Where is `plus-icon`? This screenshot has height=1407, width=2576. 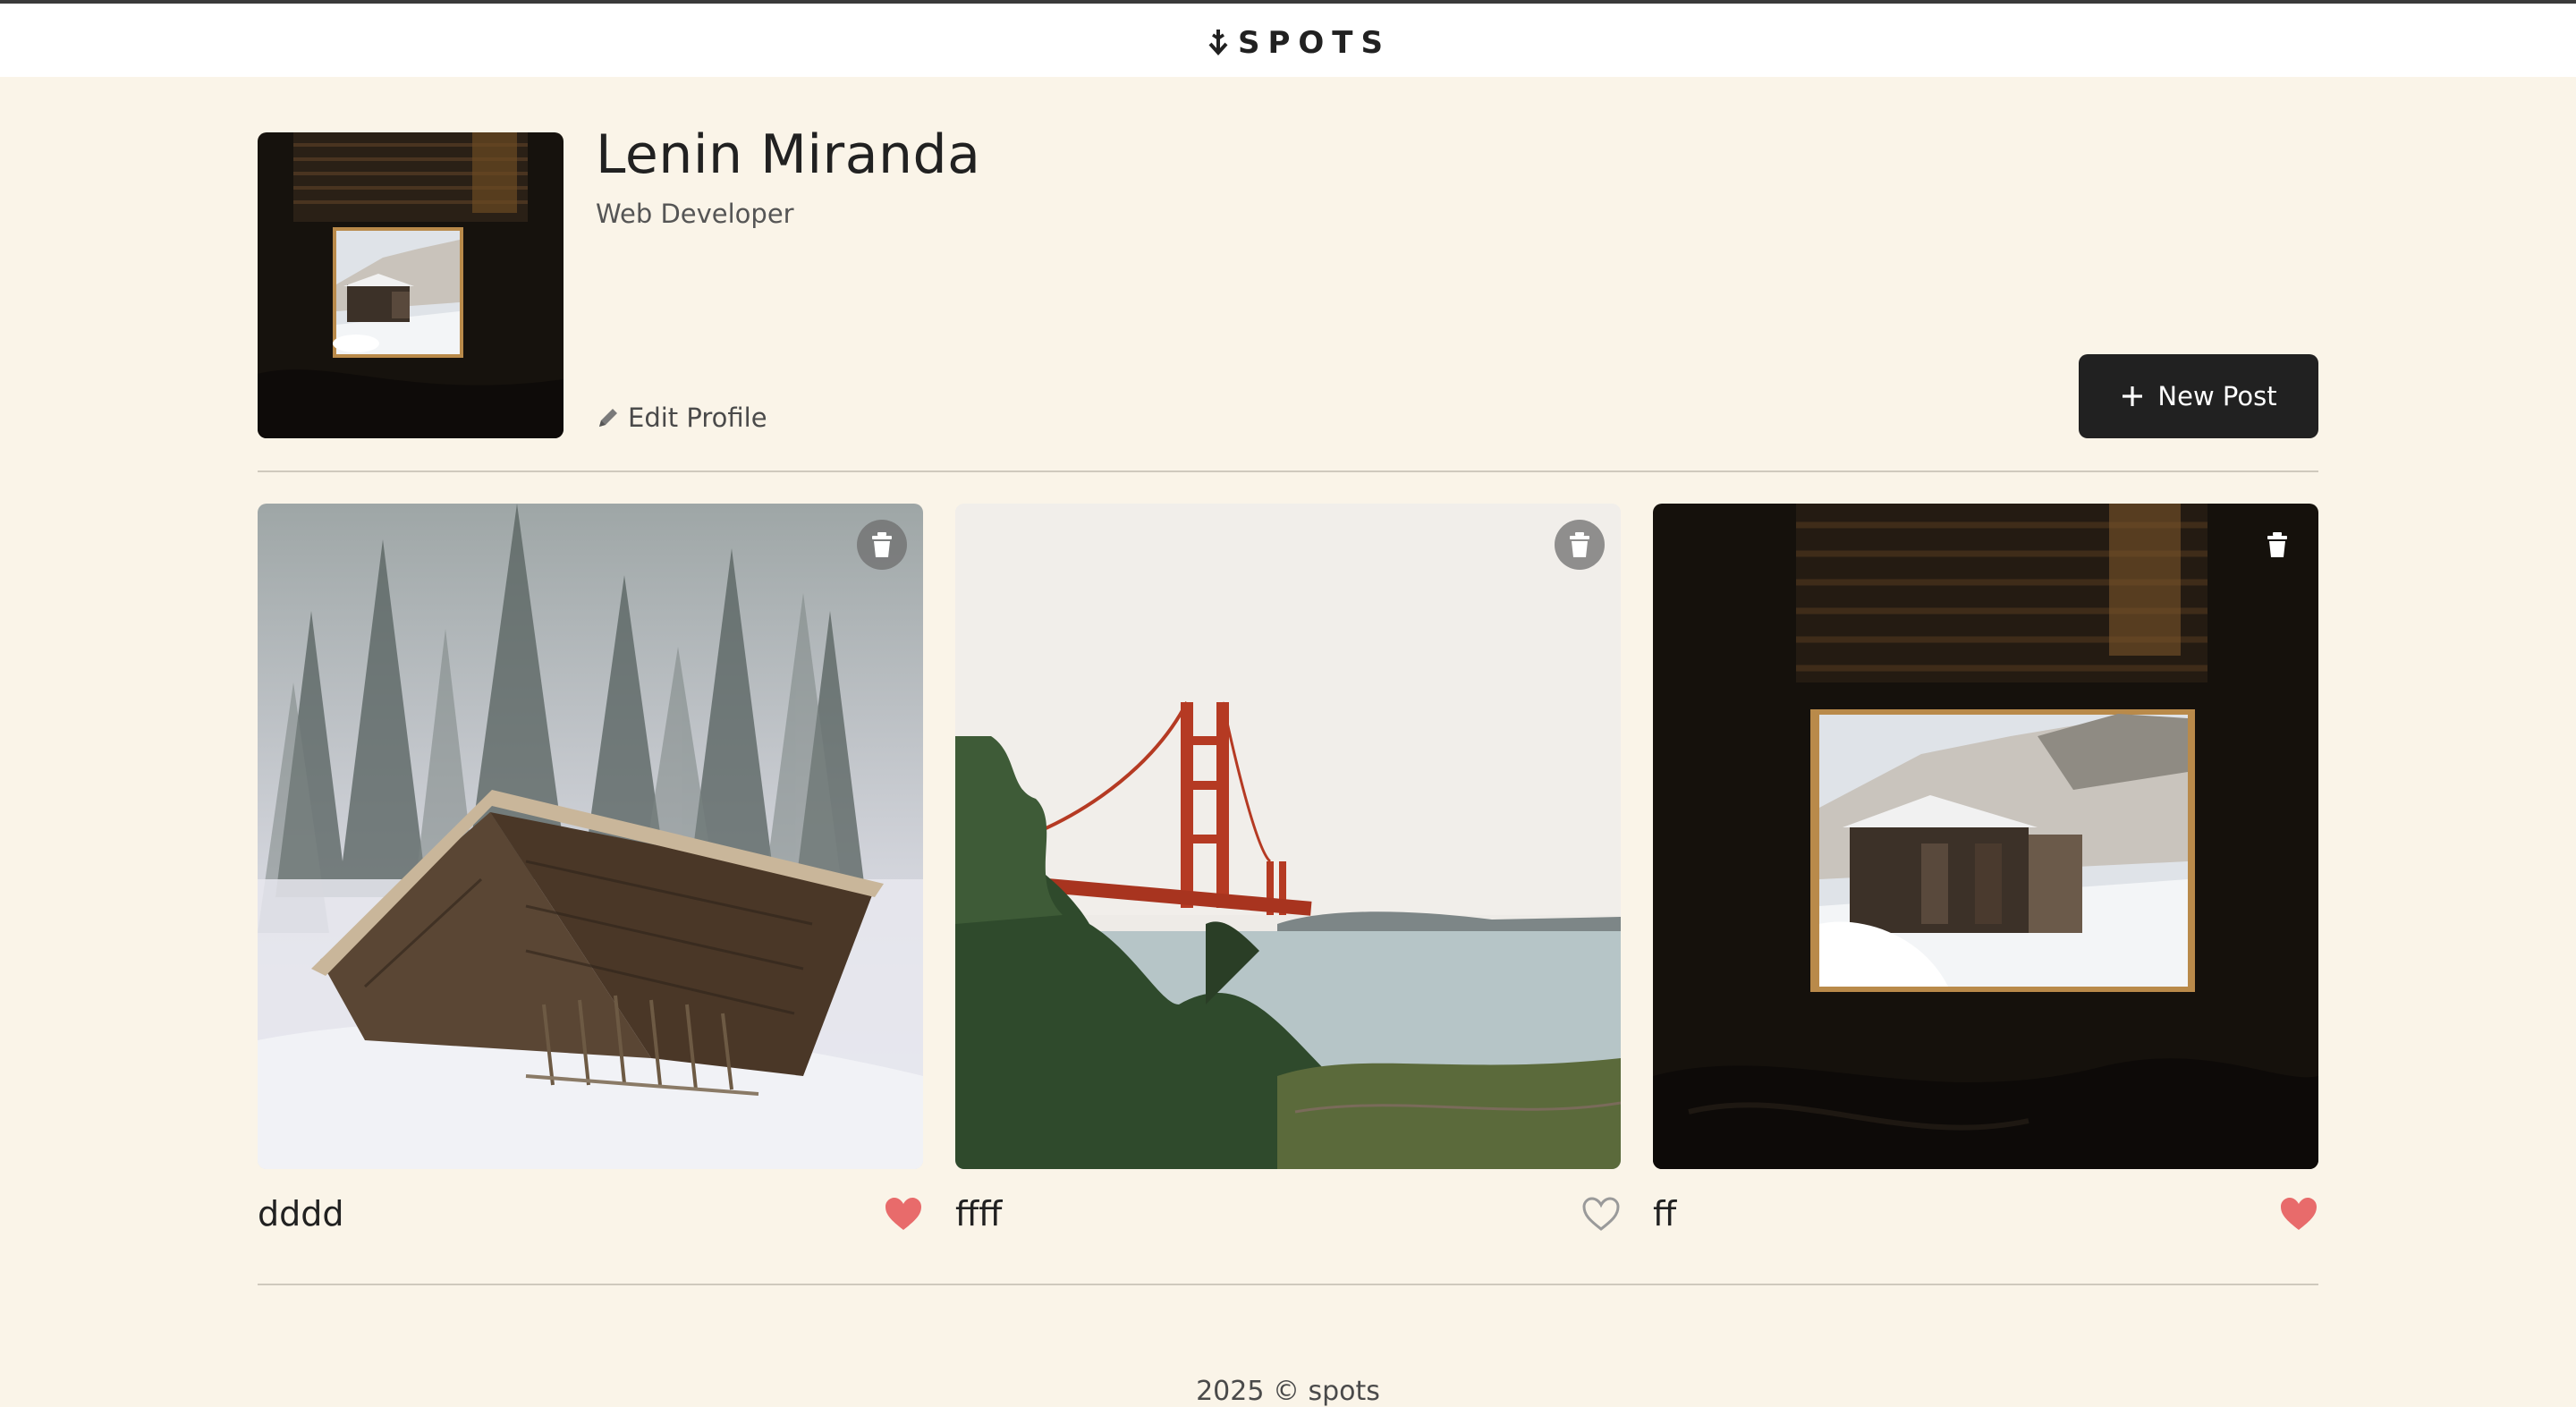 plus-icon is located at coordinates (2133, 396).